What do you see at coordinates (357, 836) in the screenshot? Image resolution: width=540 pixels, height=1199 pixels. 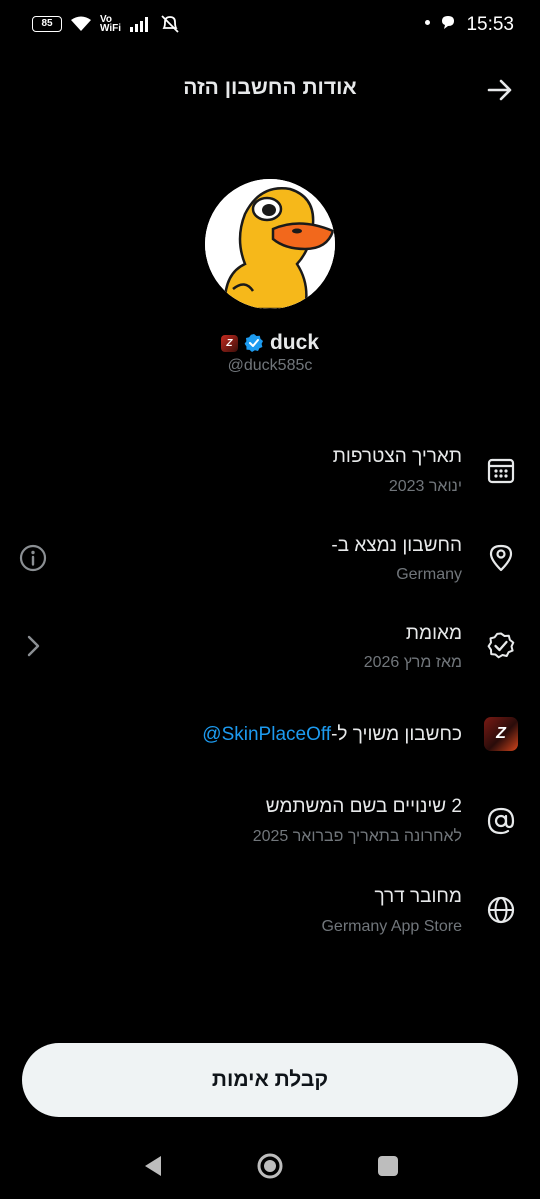 I see `username-changes-value: לאחרונה בתאריך פברואר 2025` at bounding box center [357, 836].